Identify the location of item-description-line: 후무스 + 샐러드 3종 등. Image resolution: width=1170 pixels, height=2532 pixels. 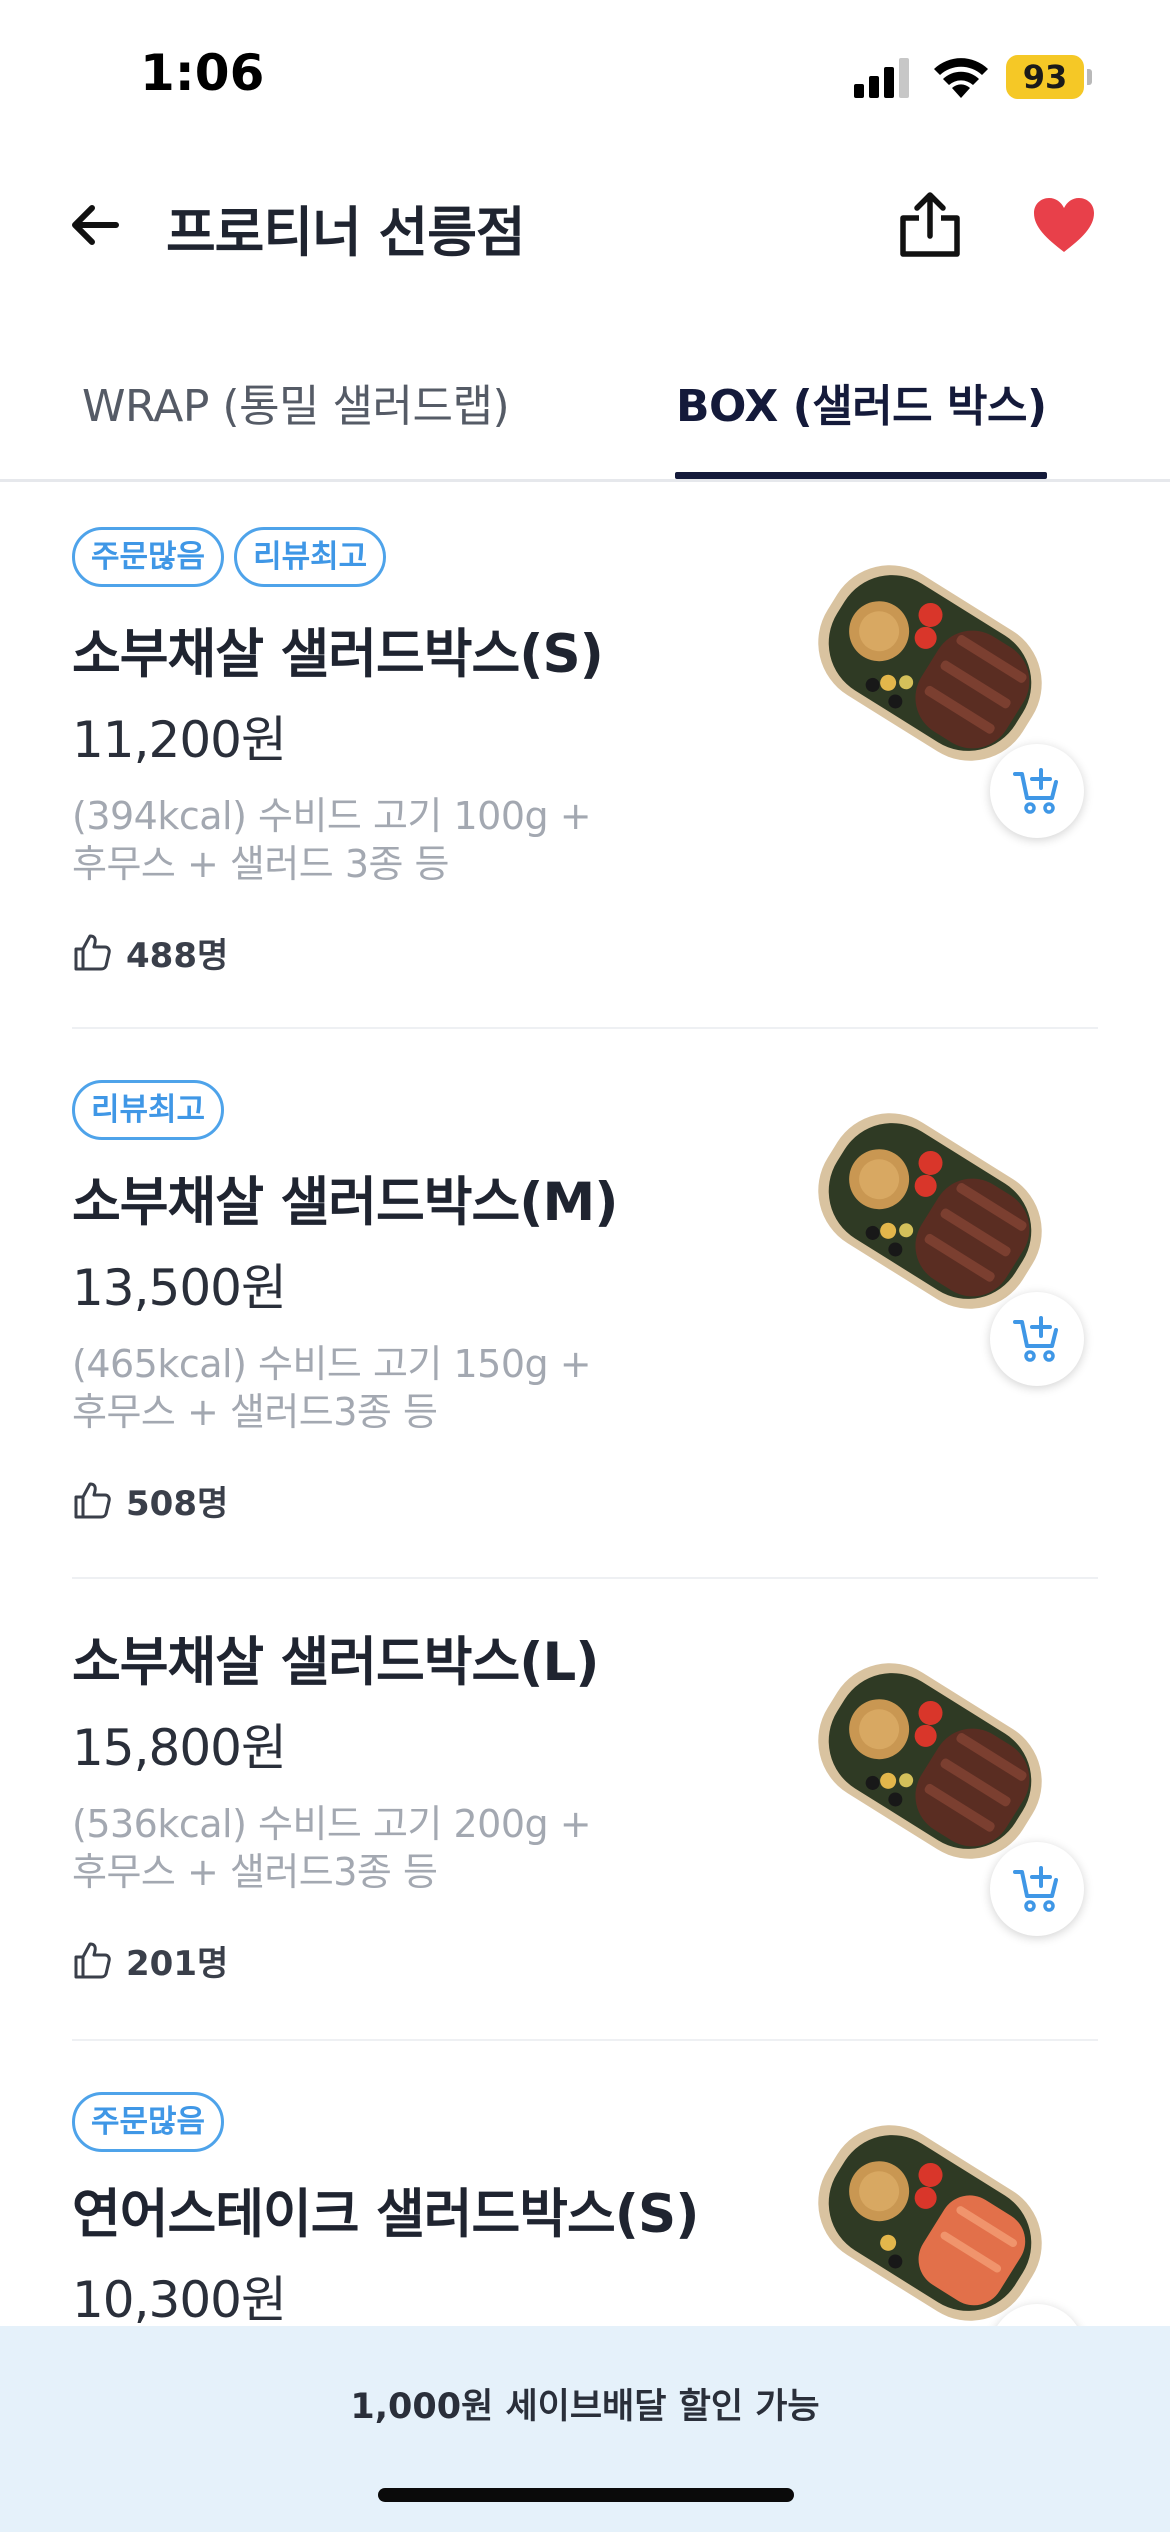
(261, 864).